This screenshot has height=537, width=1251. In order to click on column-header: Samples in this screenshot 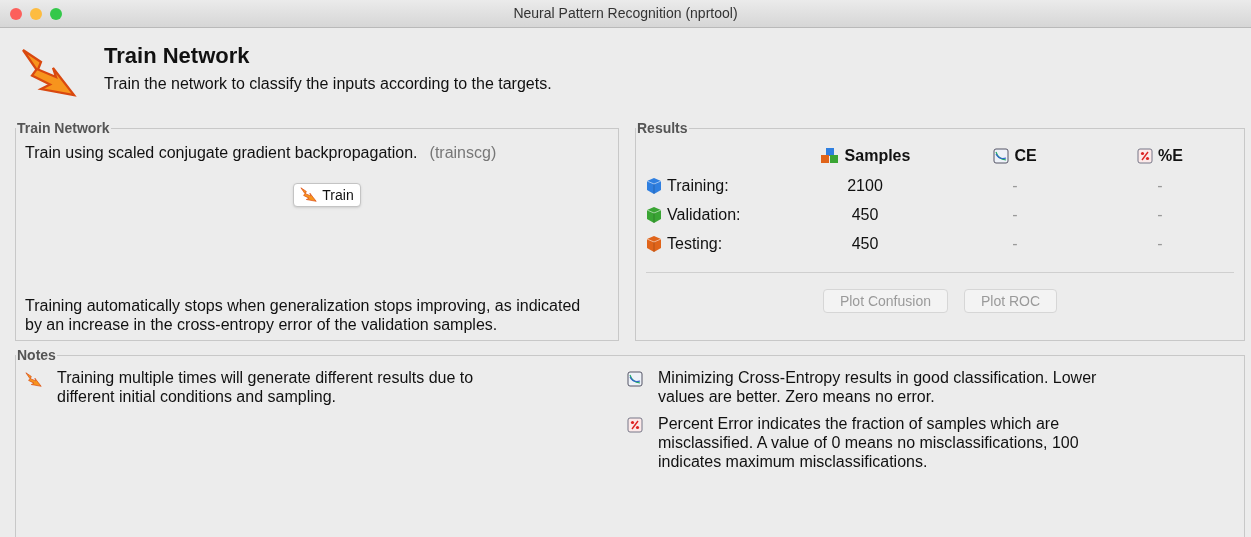, I will do `click(877, 156)`.